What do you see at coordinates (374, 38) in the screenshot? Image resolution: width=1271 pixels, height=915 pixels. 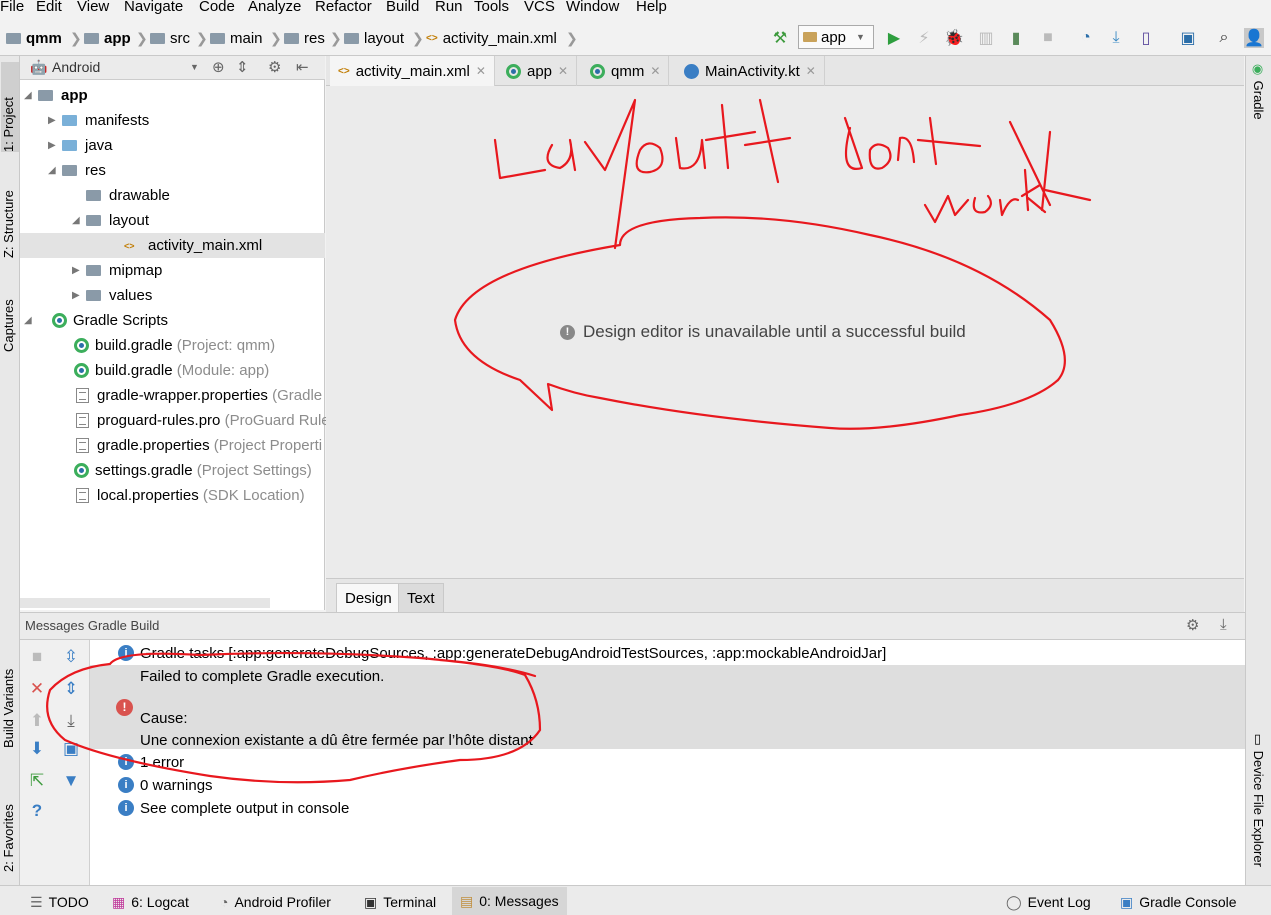 I see `breadcrumb-layout: layout` at bounding box center [374, 38].